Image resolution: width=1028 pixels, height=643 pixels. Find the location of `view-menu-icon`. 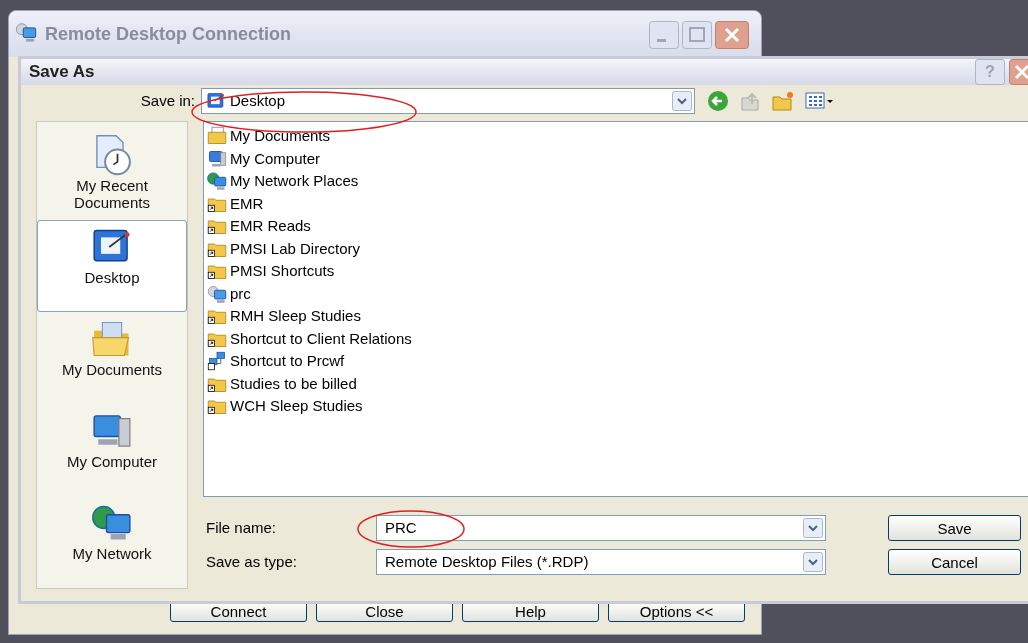

view-menu-icon is located at coordinates (820, 101).